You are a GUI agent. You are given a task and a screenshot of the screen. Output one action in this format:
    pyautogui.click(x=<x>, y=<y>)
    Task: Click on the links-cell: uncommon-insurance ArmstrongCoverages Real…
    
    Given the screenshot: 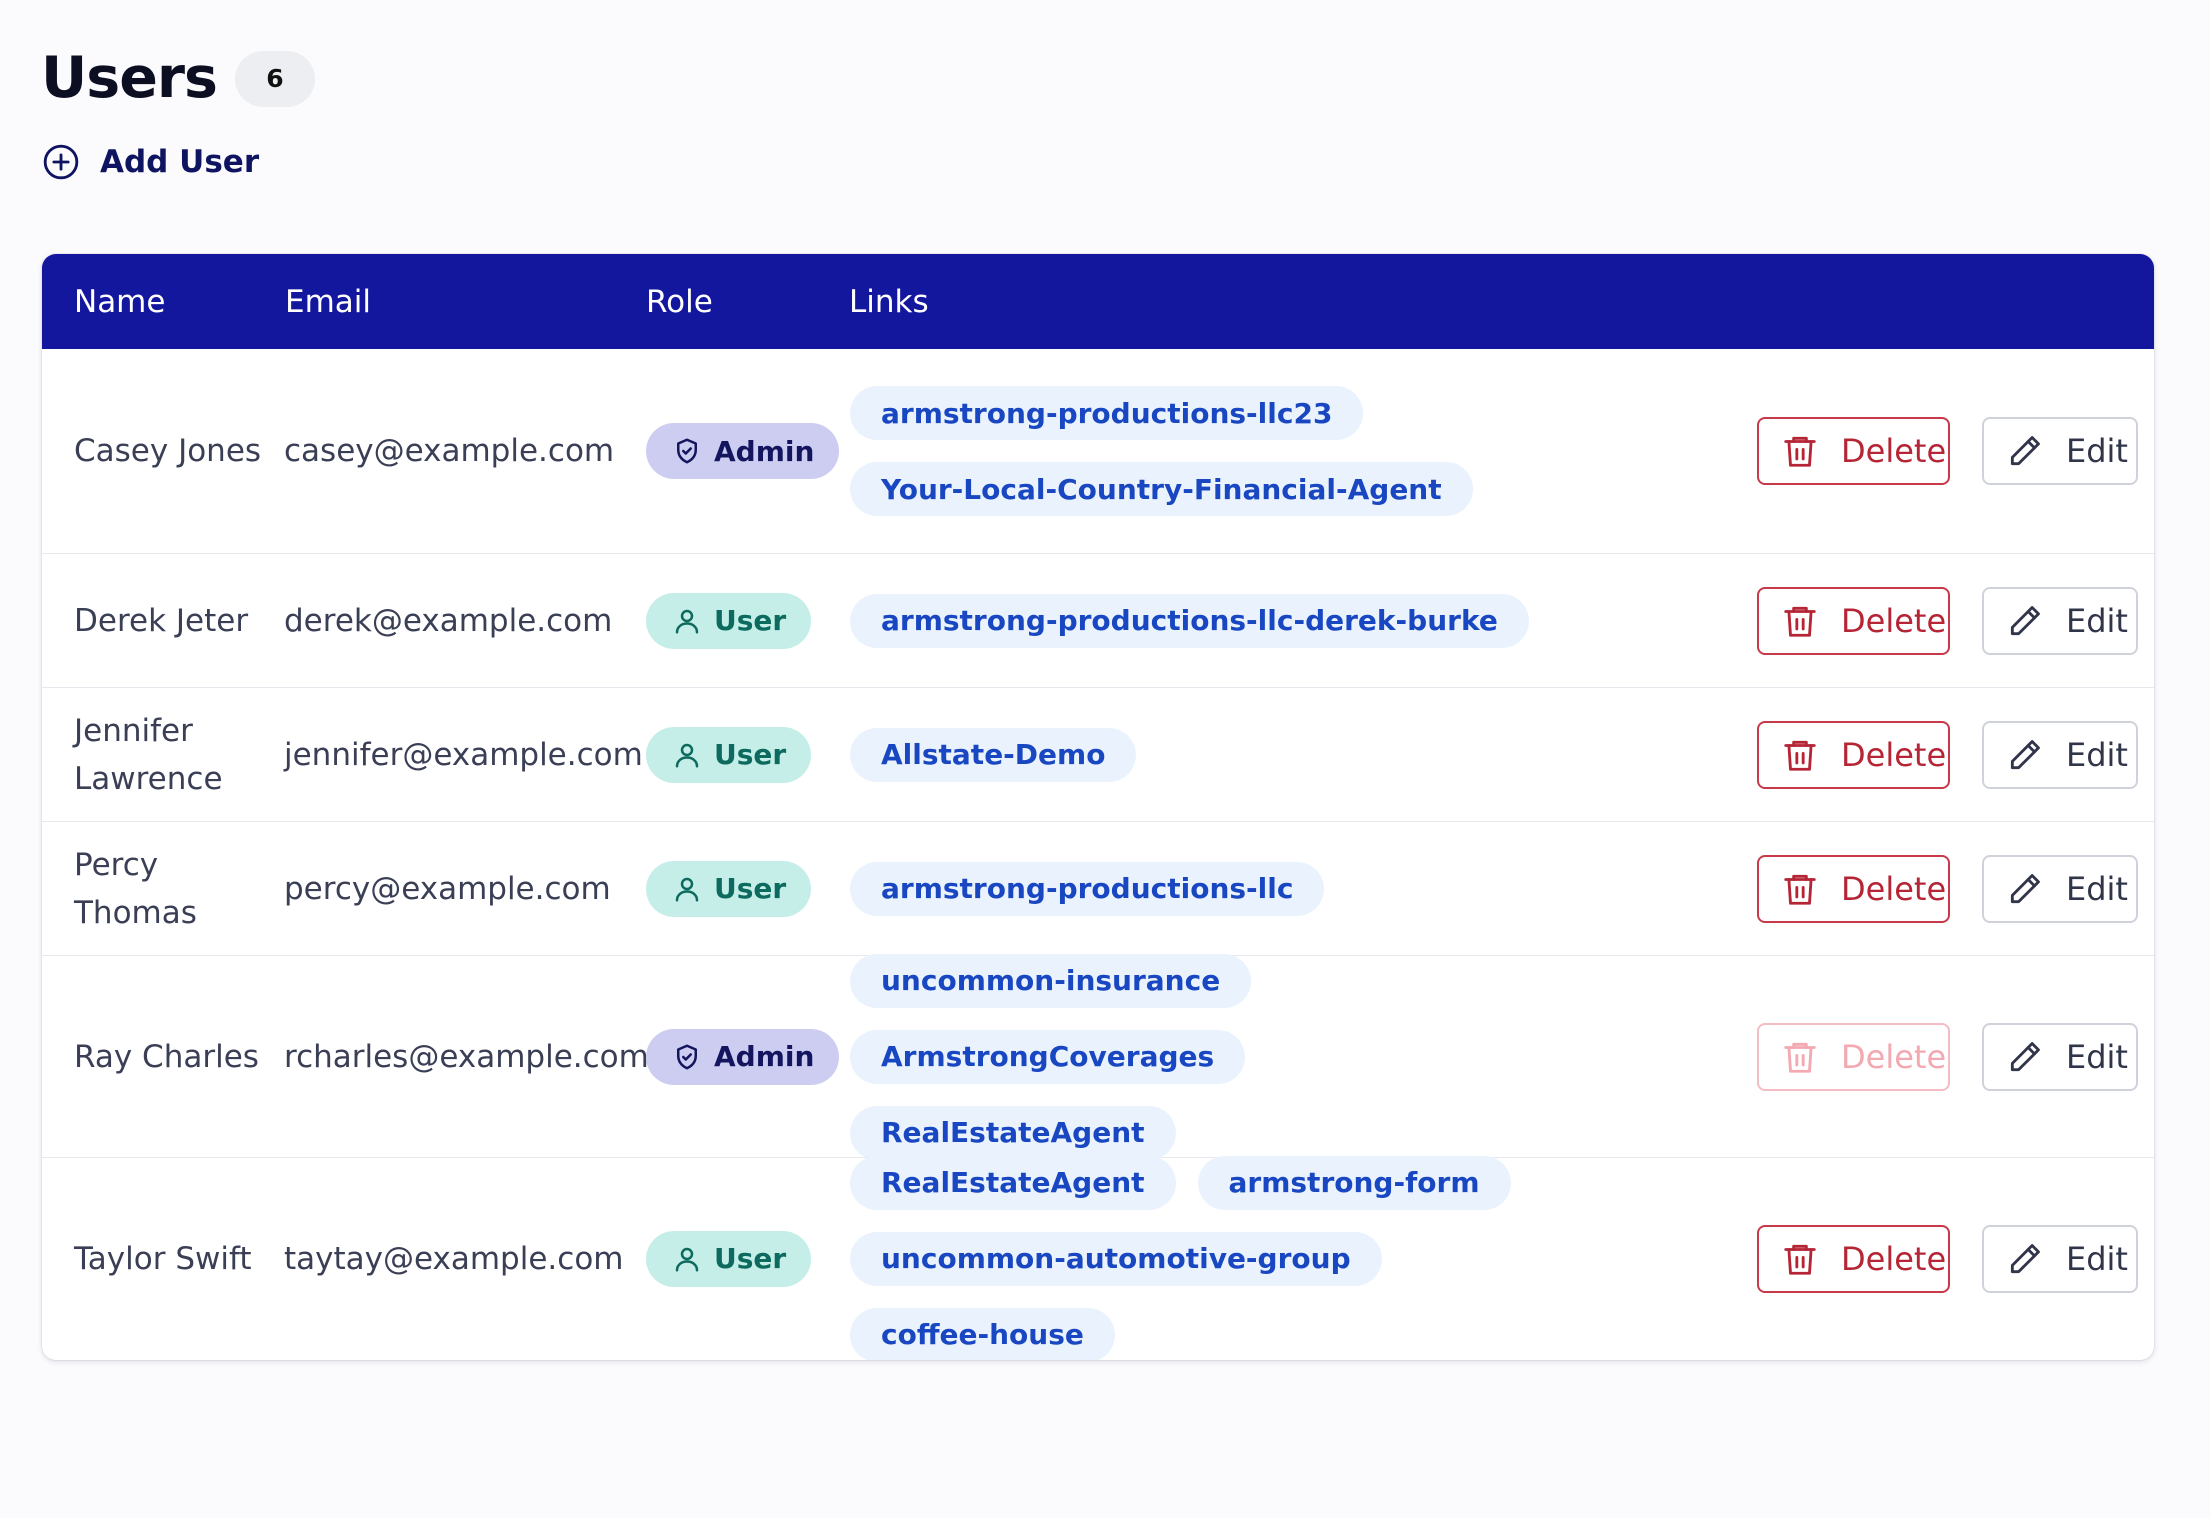 What is the action you would take?
    pyautogui.click(x=1310, y=1056)
    